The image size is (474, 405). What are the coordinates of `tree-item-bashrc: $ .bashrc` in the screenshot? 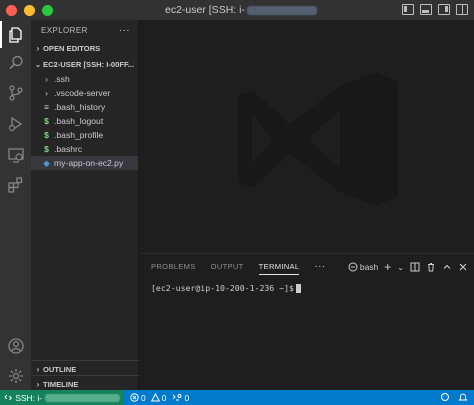 It's located at (84, 149).